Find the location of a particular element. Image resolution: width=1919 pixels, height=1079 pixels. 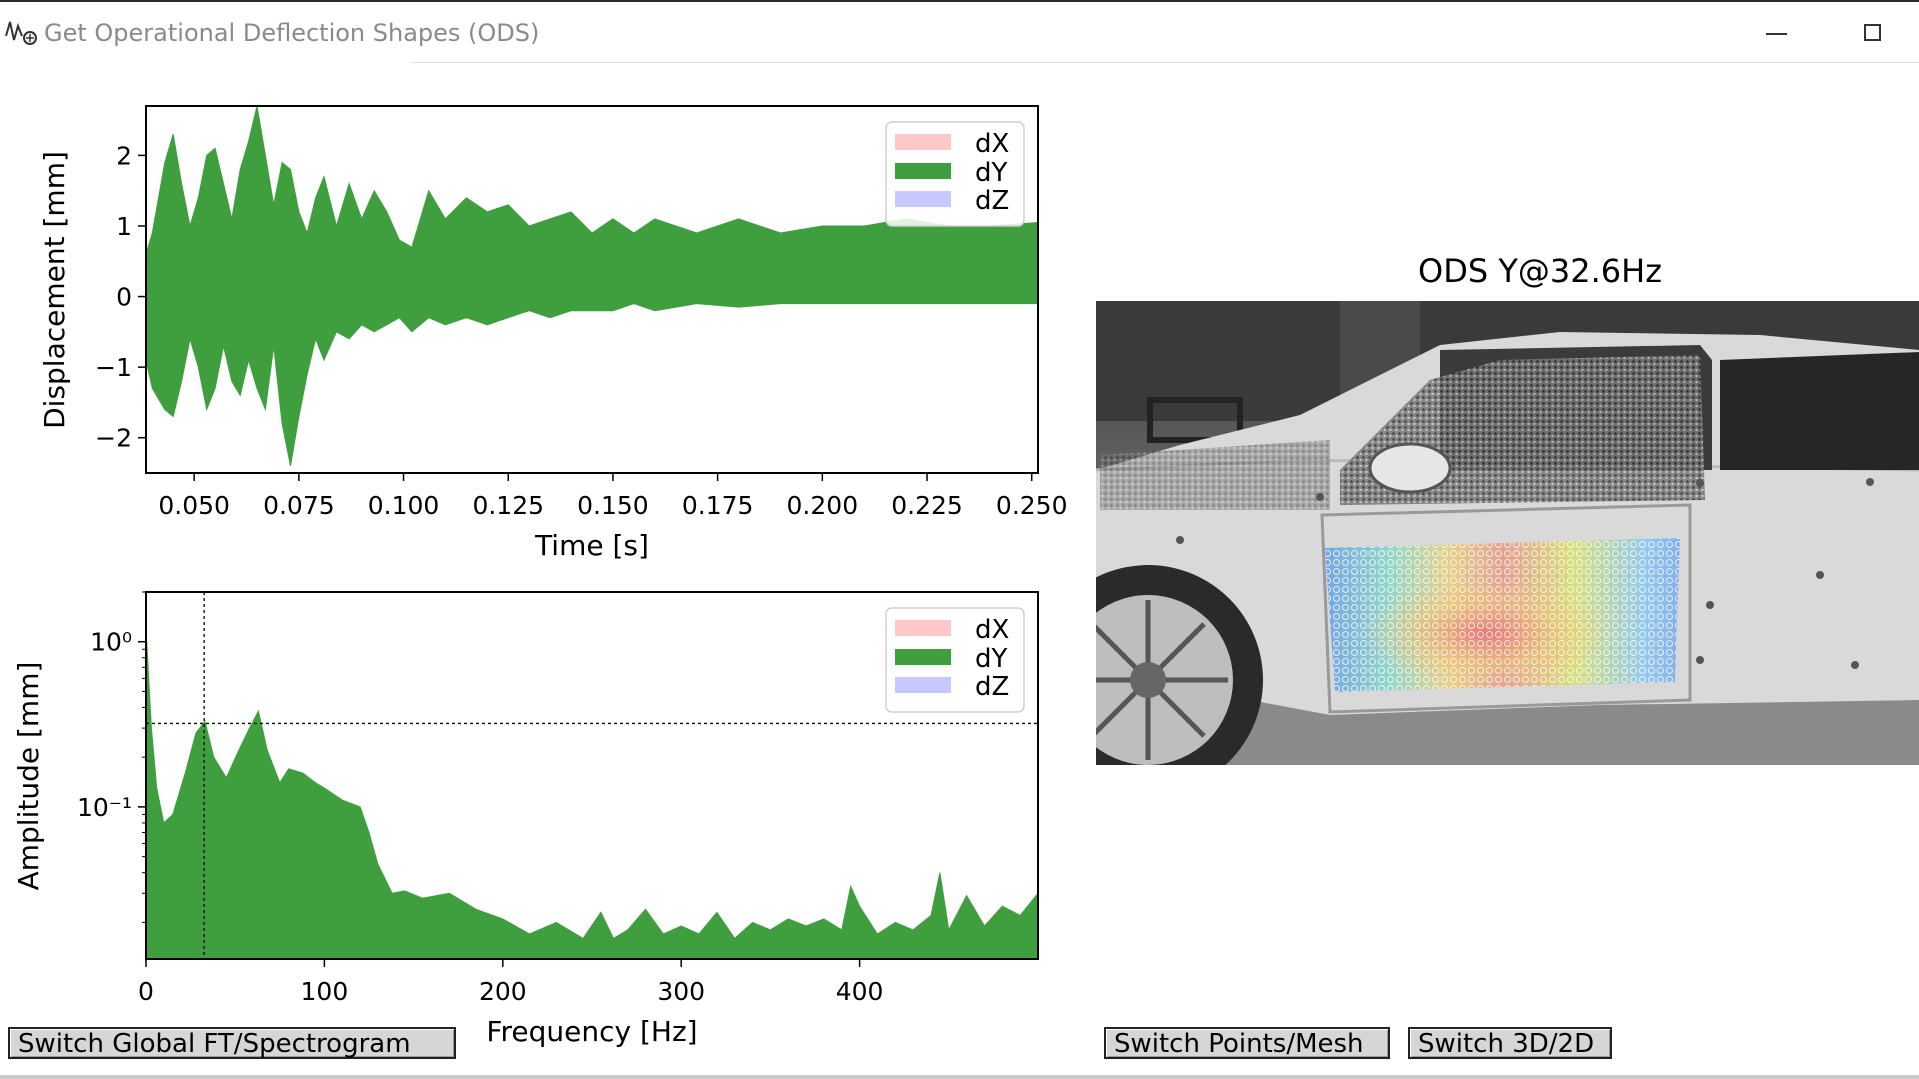

time-ytick-label: −1 is located at coordinates (113, 367).